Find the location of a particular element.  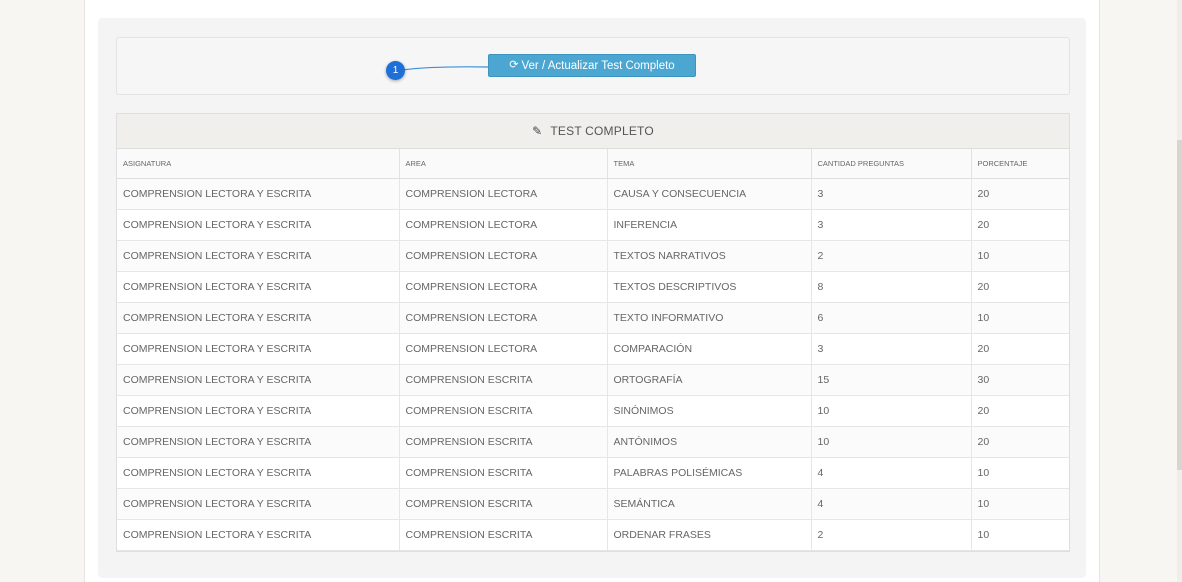

cell-tema: TEXTOS DESCRIPTIVOS is located at coordinates (709, 287).